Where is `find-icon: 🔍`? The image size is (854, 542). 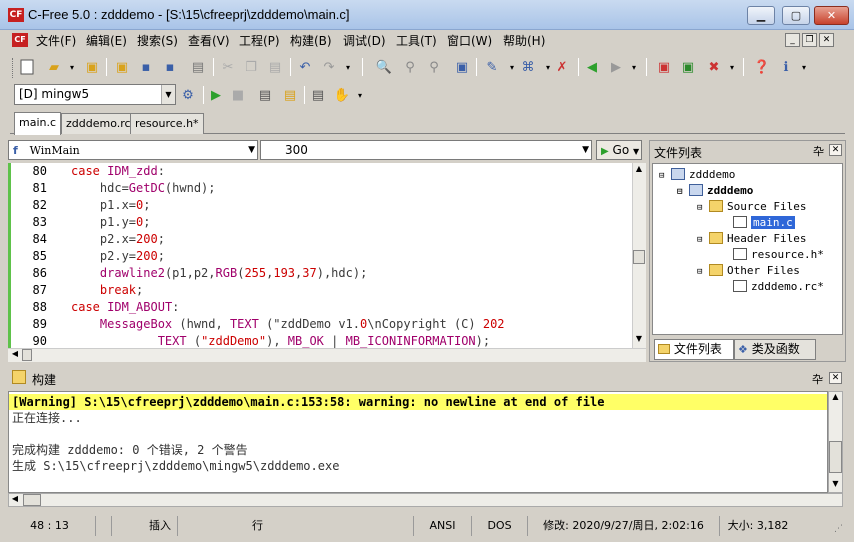 find-icon: 🔍 is located at coordinates (384, 67).